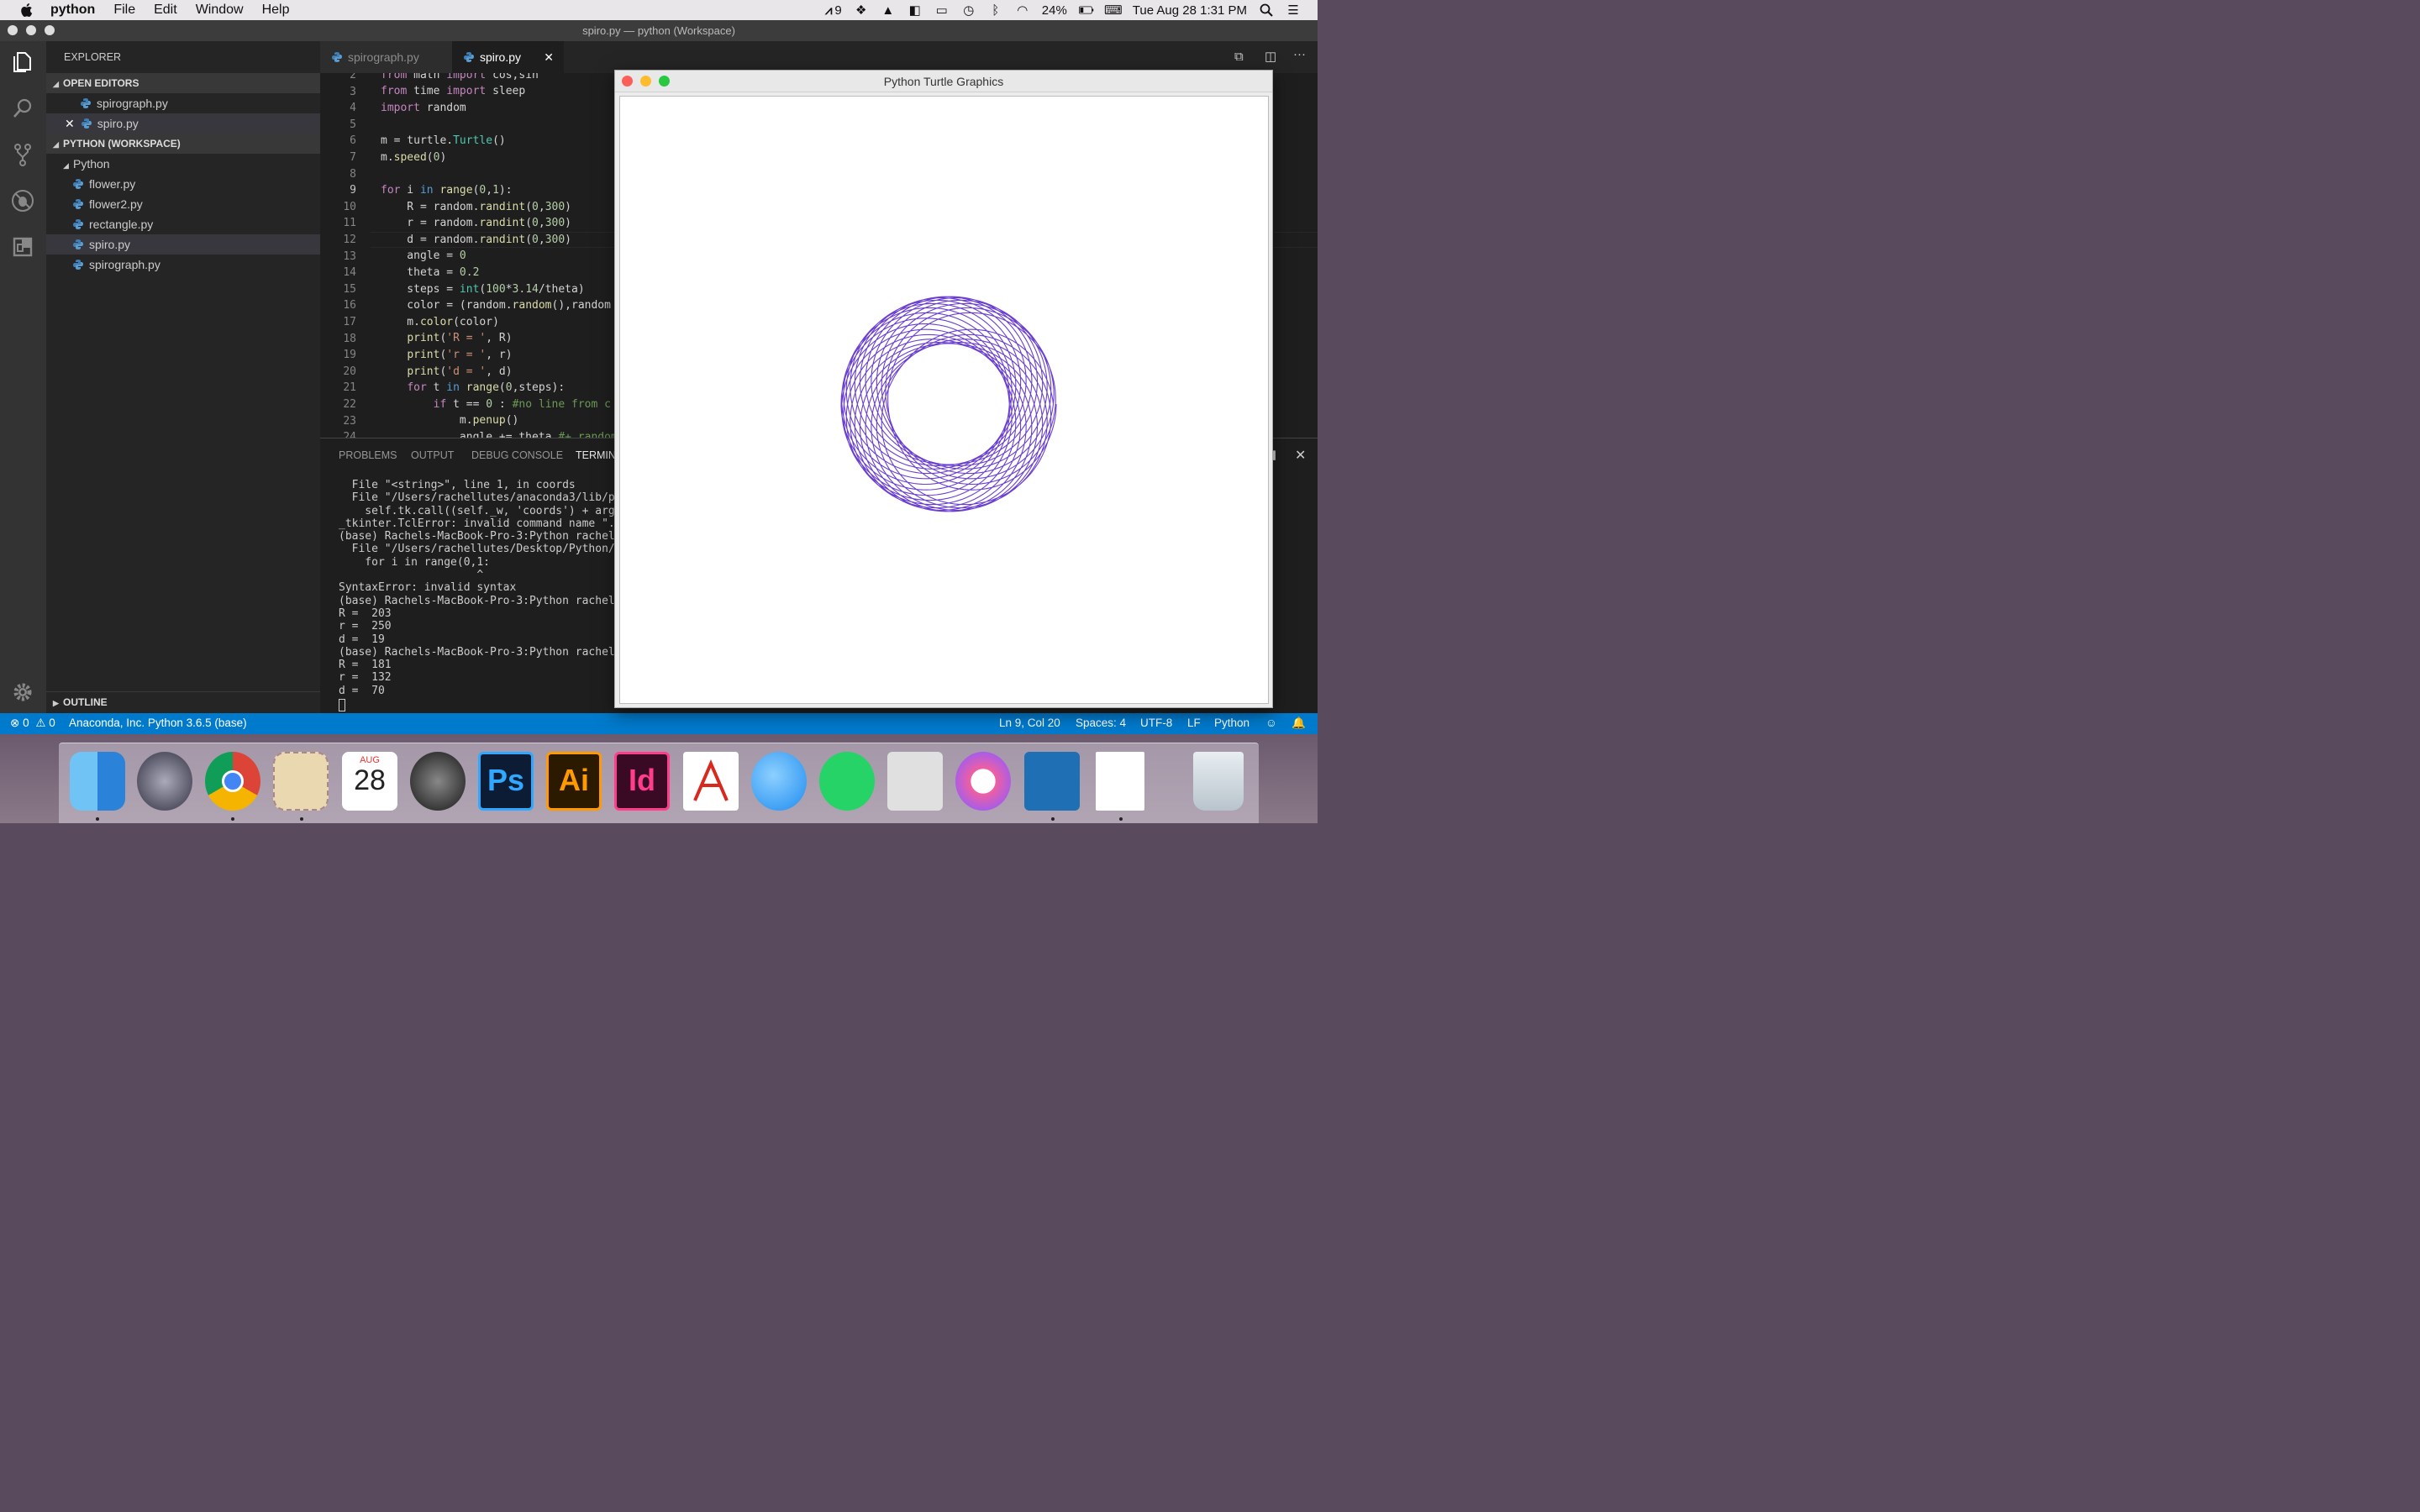 Image resolution: width=2420 pixels, height=1512 pixels. I want to click on indentation: Spaces: 4, so click(1101, 723).